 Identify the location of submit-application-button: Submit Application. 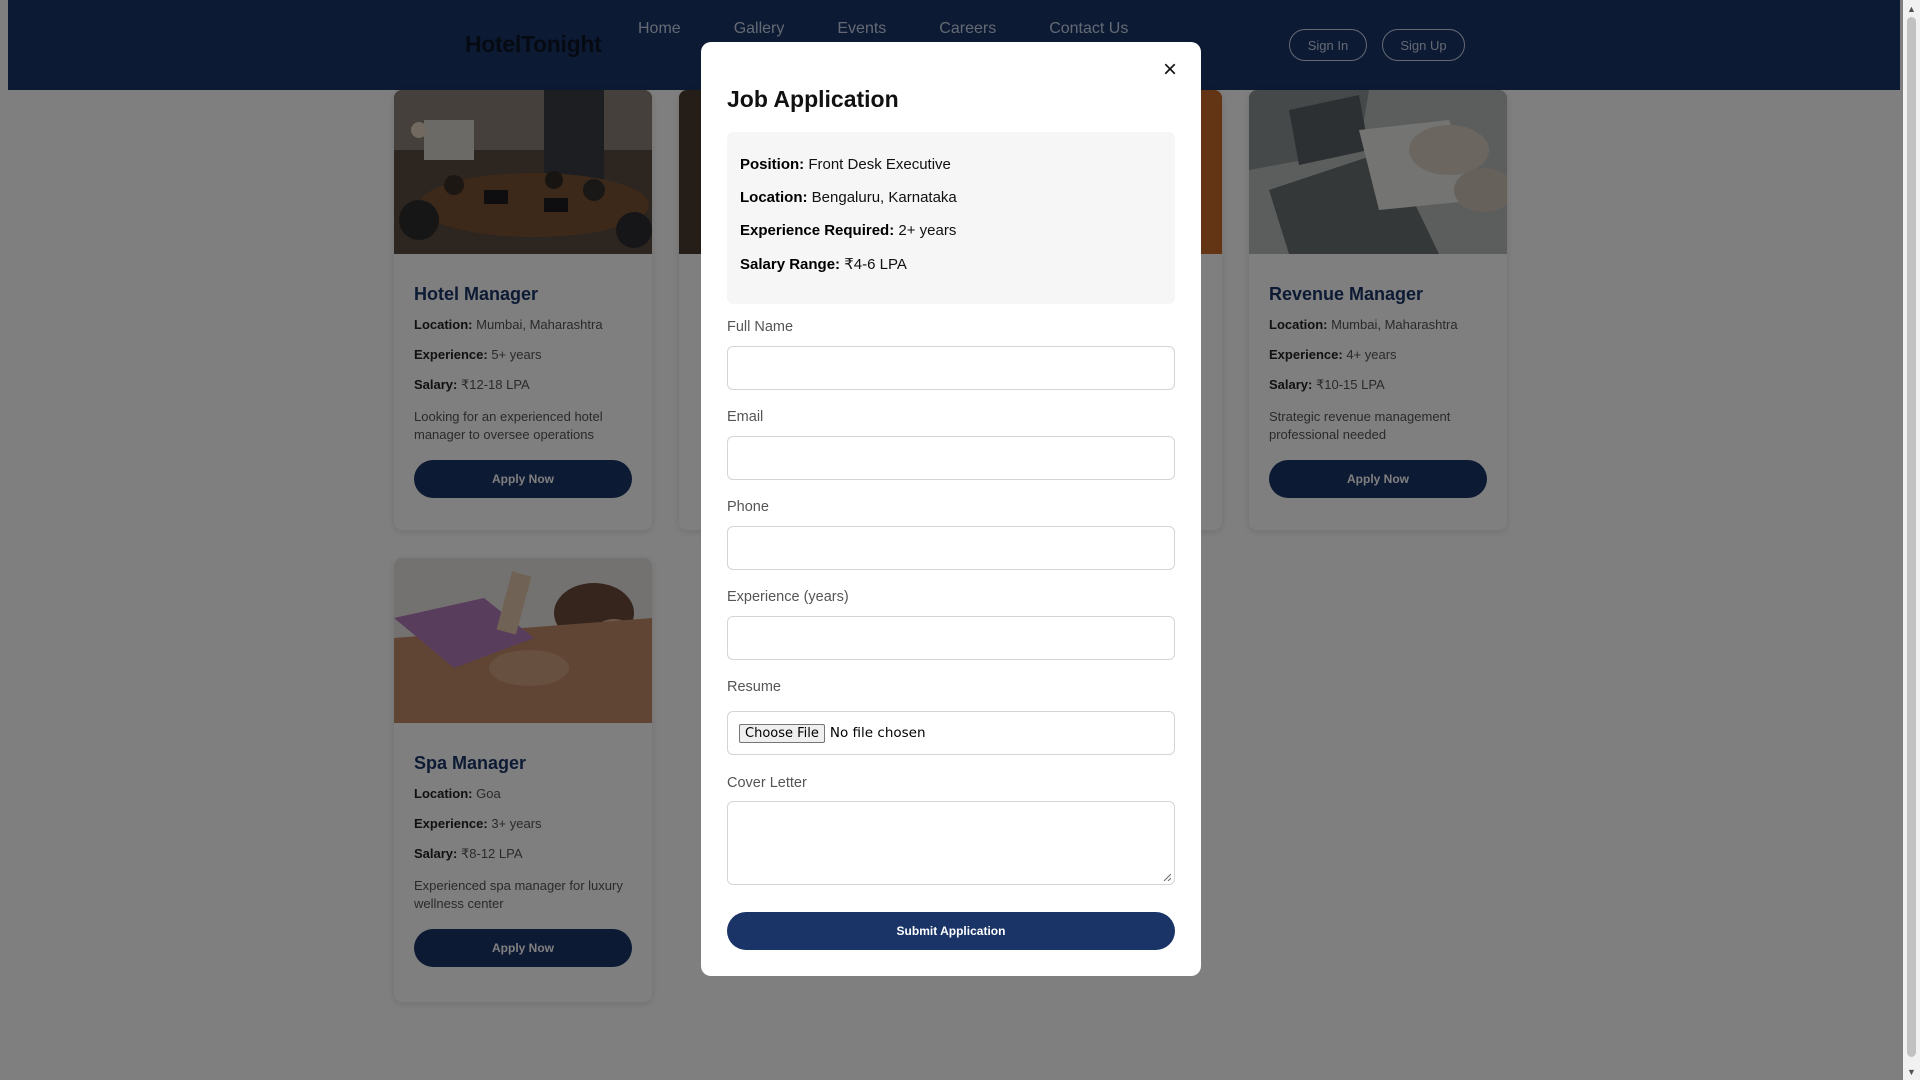
(951, 931).